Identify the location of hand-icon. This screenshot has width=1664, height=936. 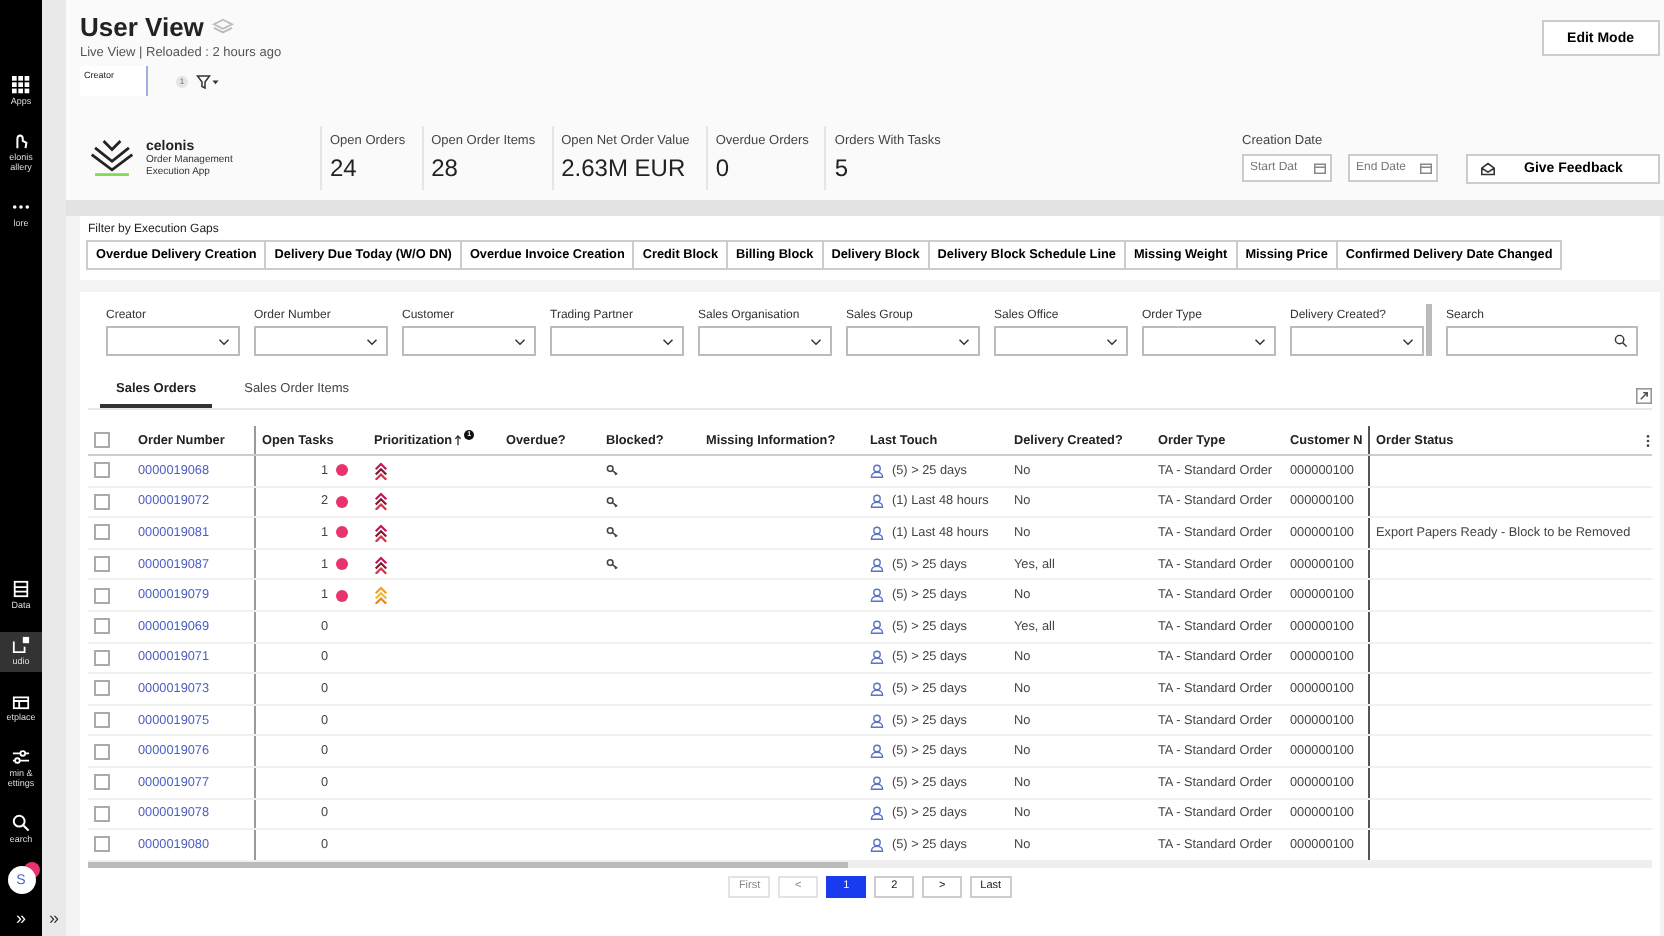
(21, 140).